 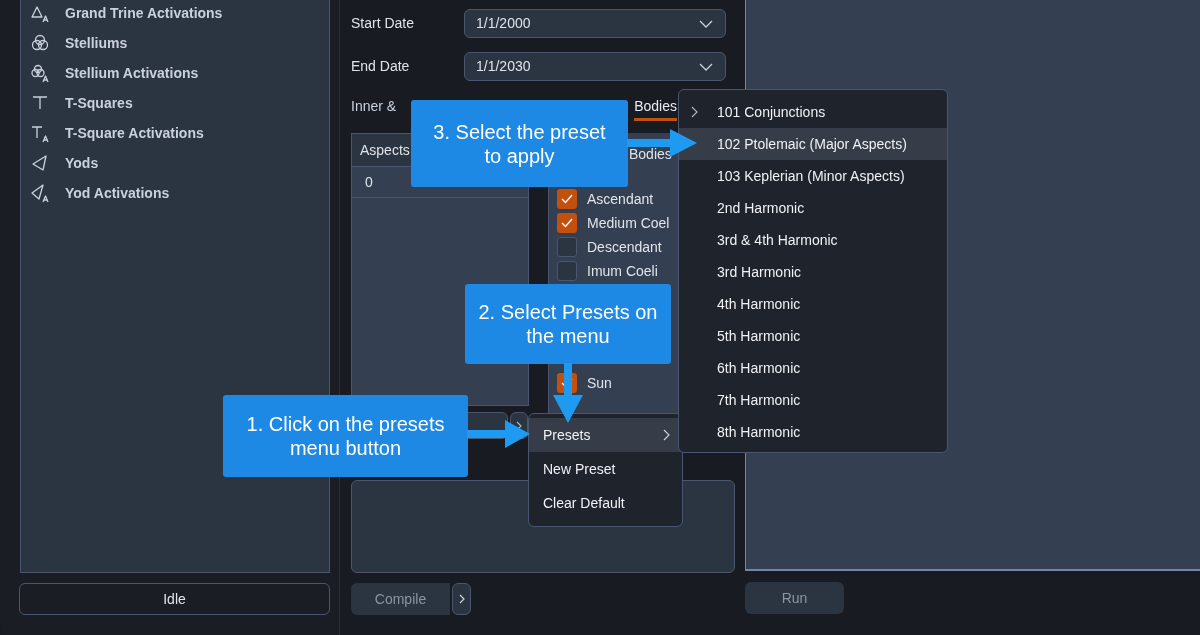 What do you see at coordinates (381, 66) in the screenshot?
I see `field-label: End Date` at bounding box center [381, 66].